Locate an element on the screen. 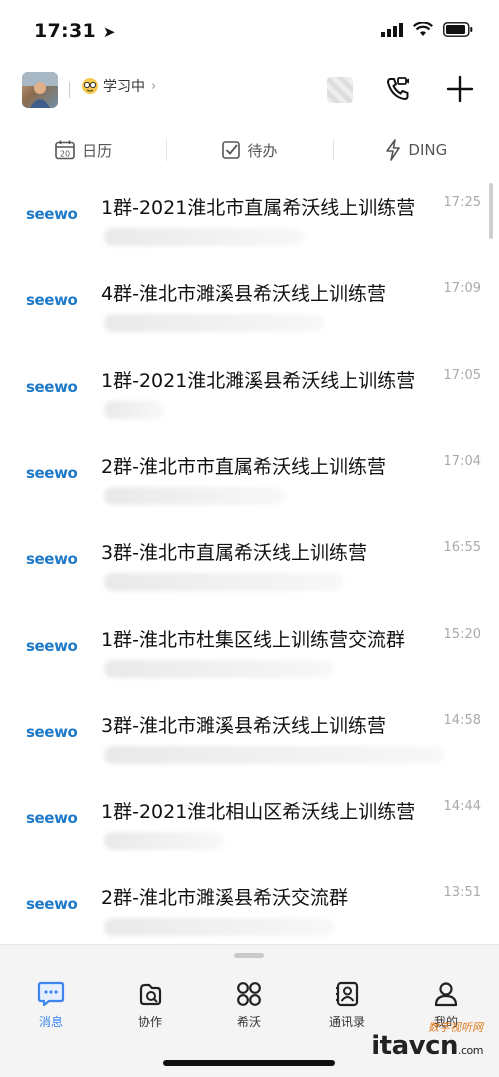 The height and width of the screenshot is (1077, 499). watermark: itavcn.com is located at coordinates (427, 1046).